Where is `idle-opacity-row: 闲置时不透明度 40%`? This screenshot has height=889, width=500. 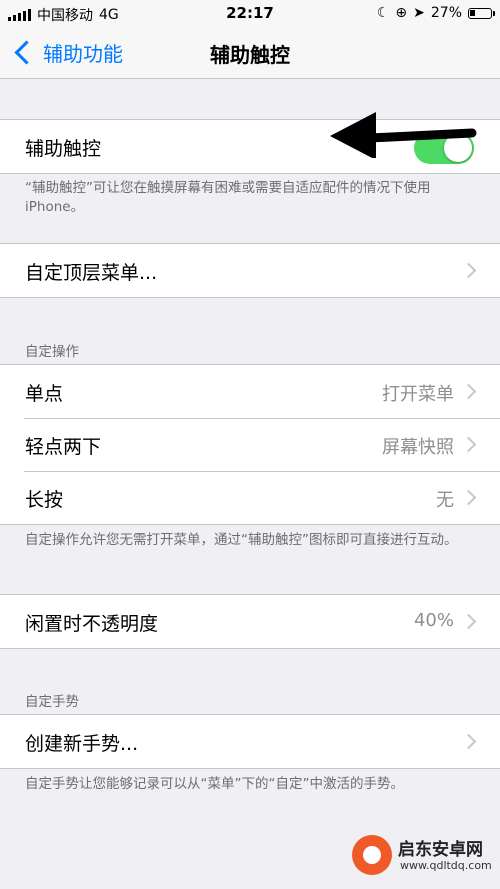
idle-opacity-row: 闲置时不透明度 40% is located at coordinates (250, 621).